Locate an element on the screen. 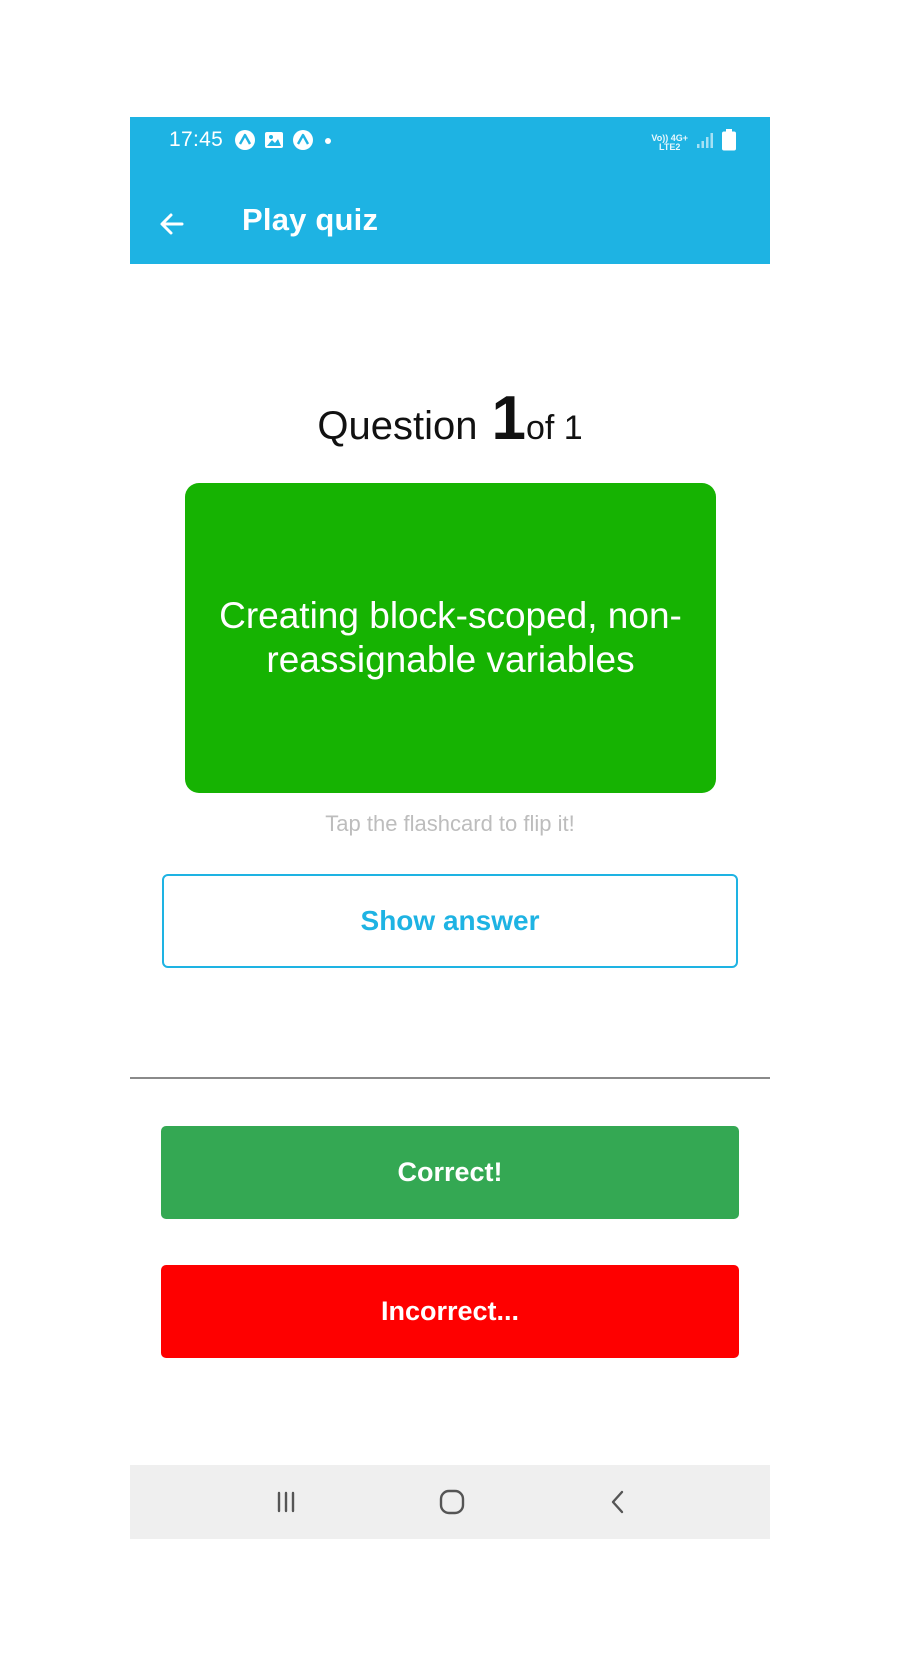 The height and width of the screenshot is (1656, 900). network-indicator: Vo)) 4G+ LTE2 is located at coordinates (669, 142).